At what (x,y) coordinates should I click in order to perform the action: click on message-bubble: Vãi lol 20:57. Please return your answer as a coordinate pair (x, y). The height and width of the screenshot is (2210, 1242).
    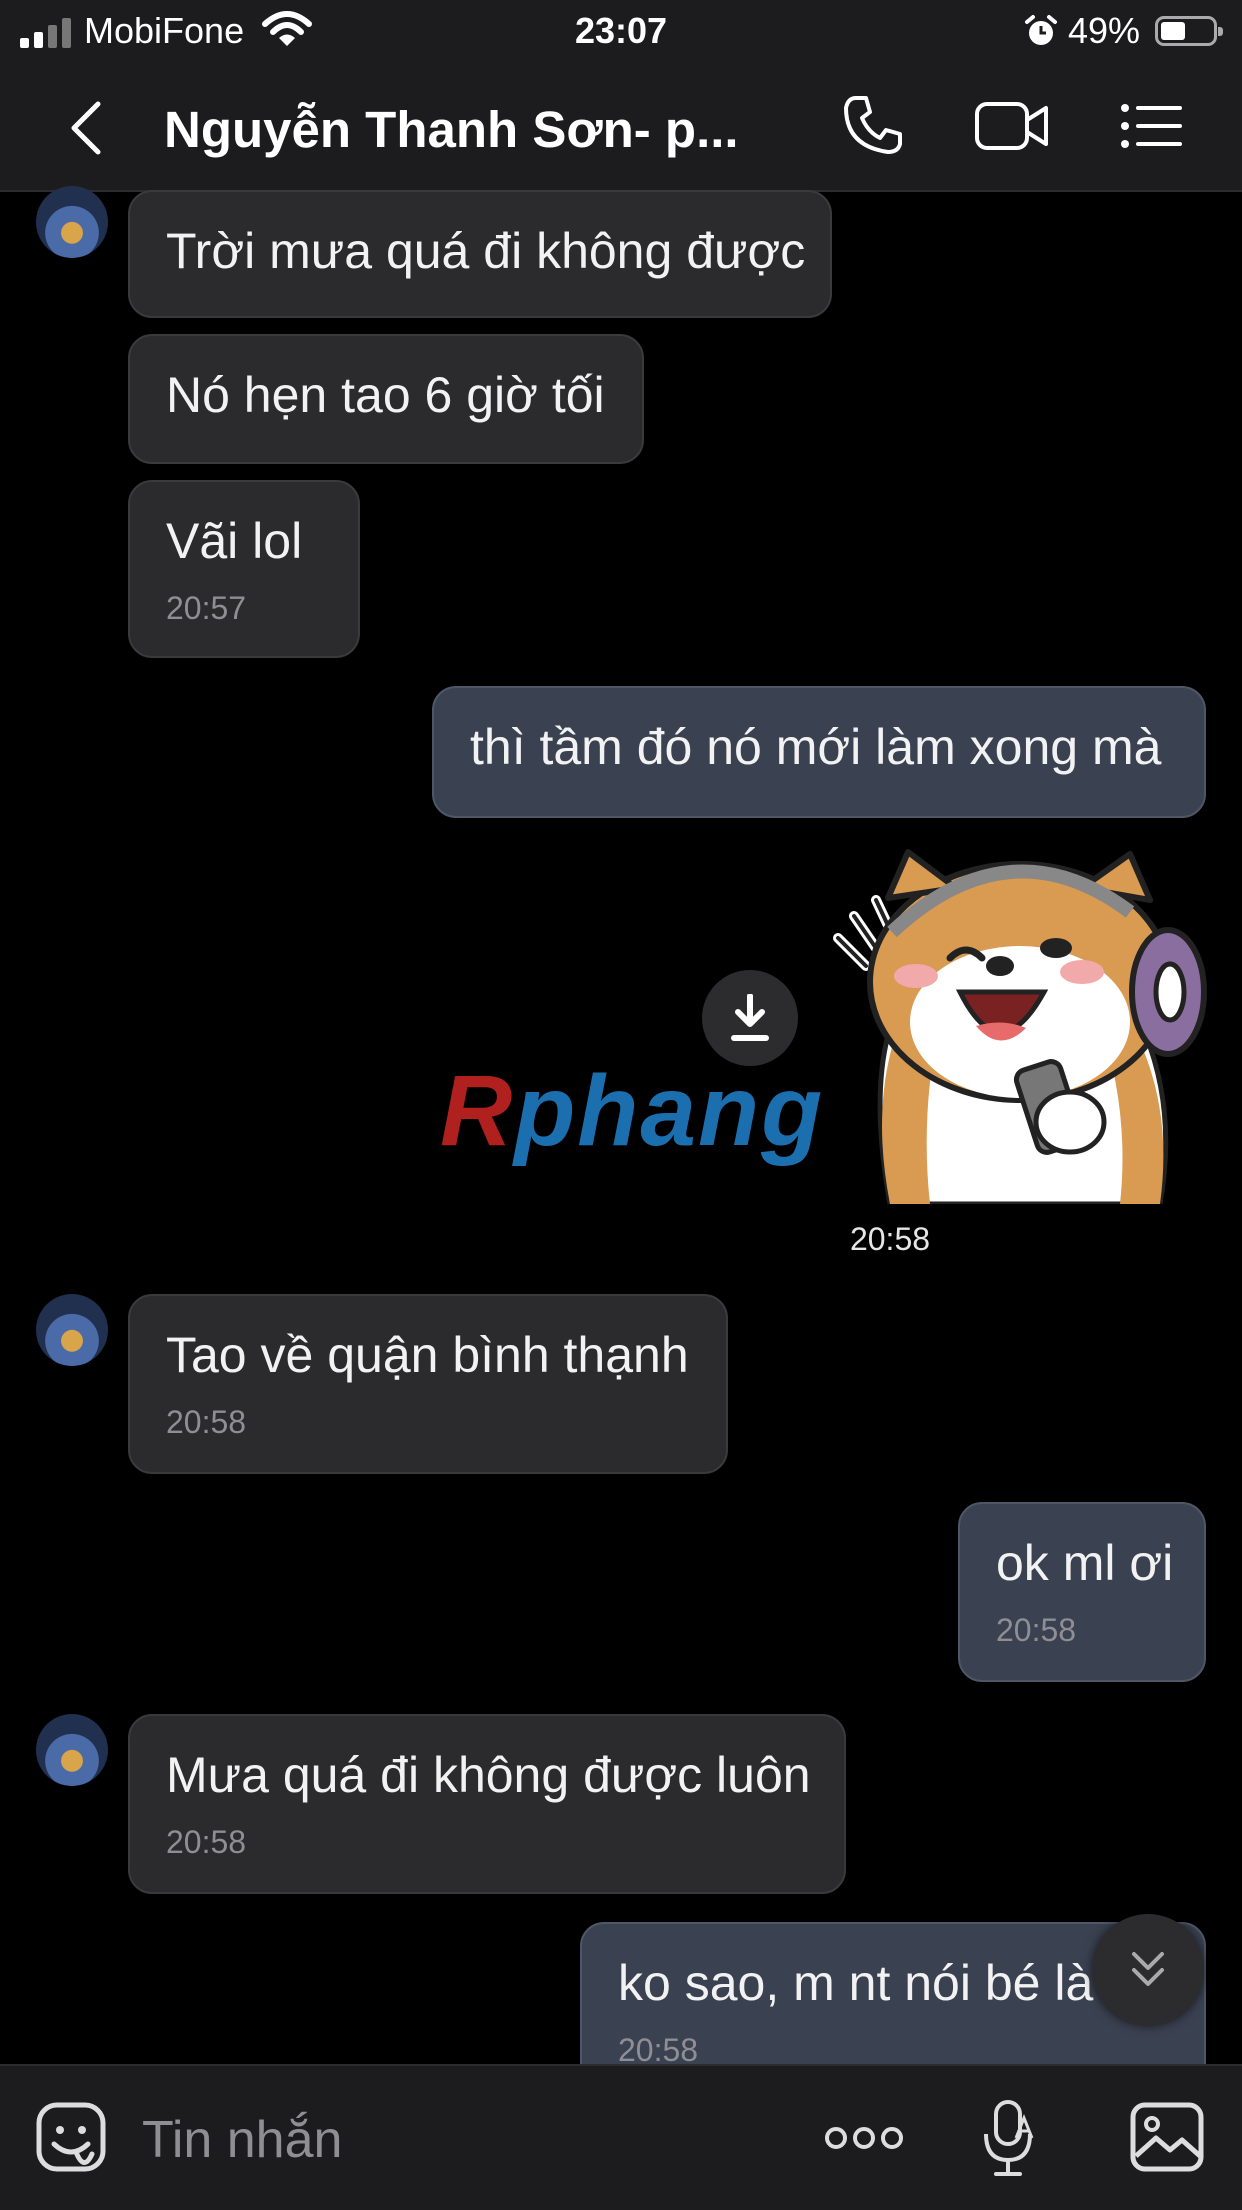
    Looking at the image, I should click on (244, 569).